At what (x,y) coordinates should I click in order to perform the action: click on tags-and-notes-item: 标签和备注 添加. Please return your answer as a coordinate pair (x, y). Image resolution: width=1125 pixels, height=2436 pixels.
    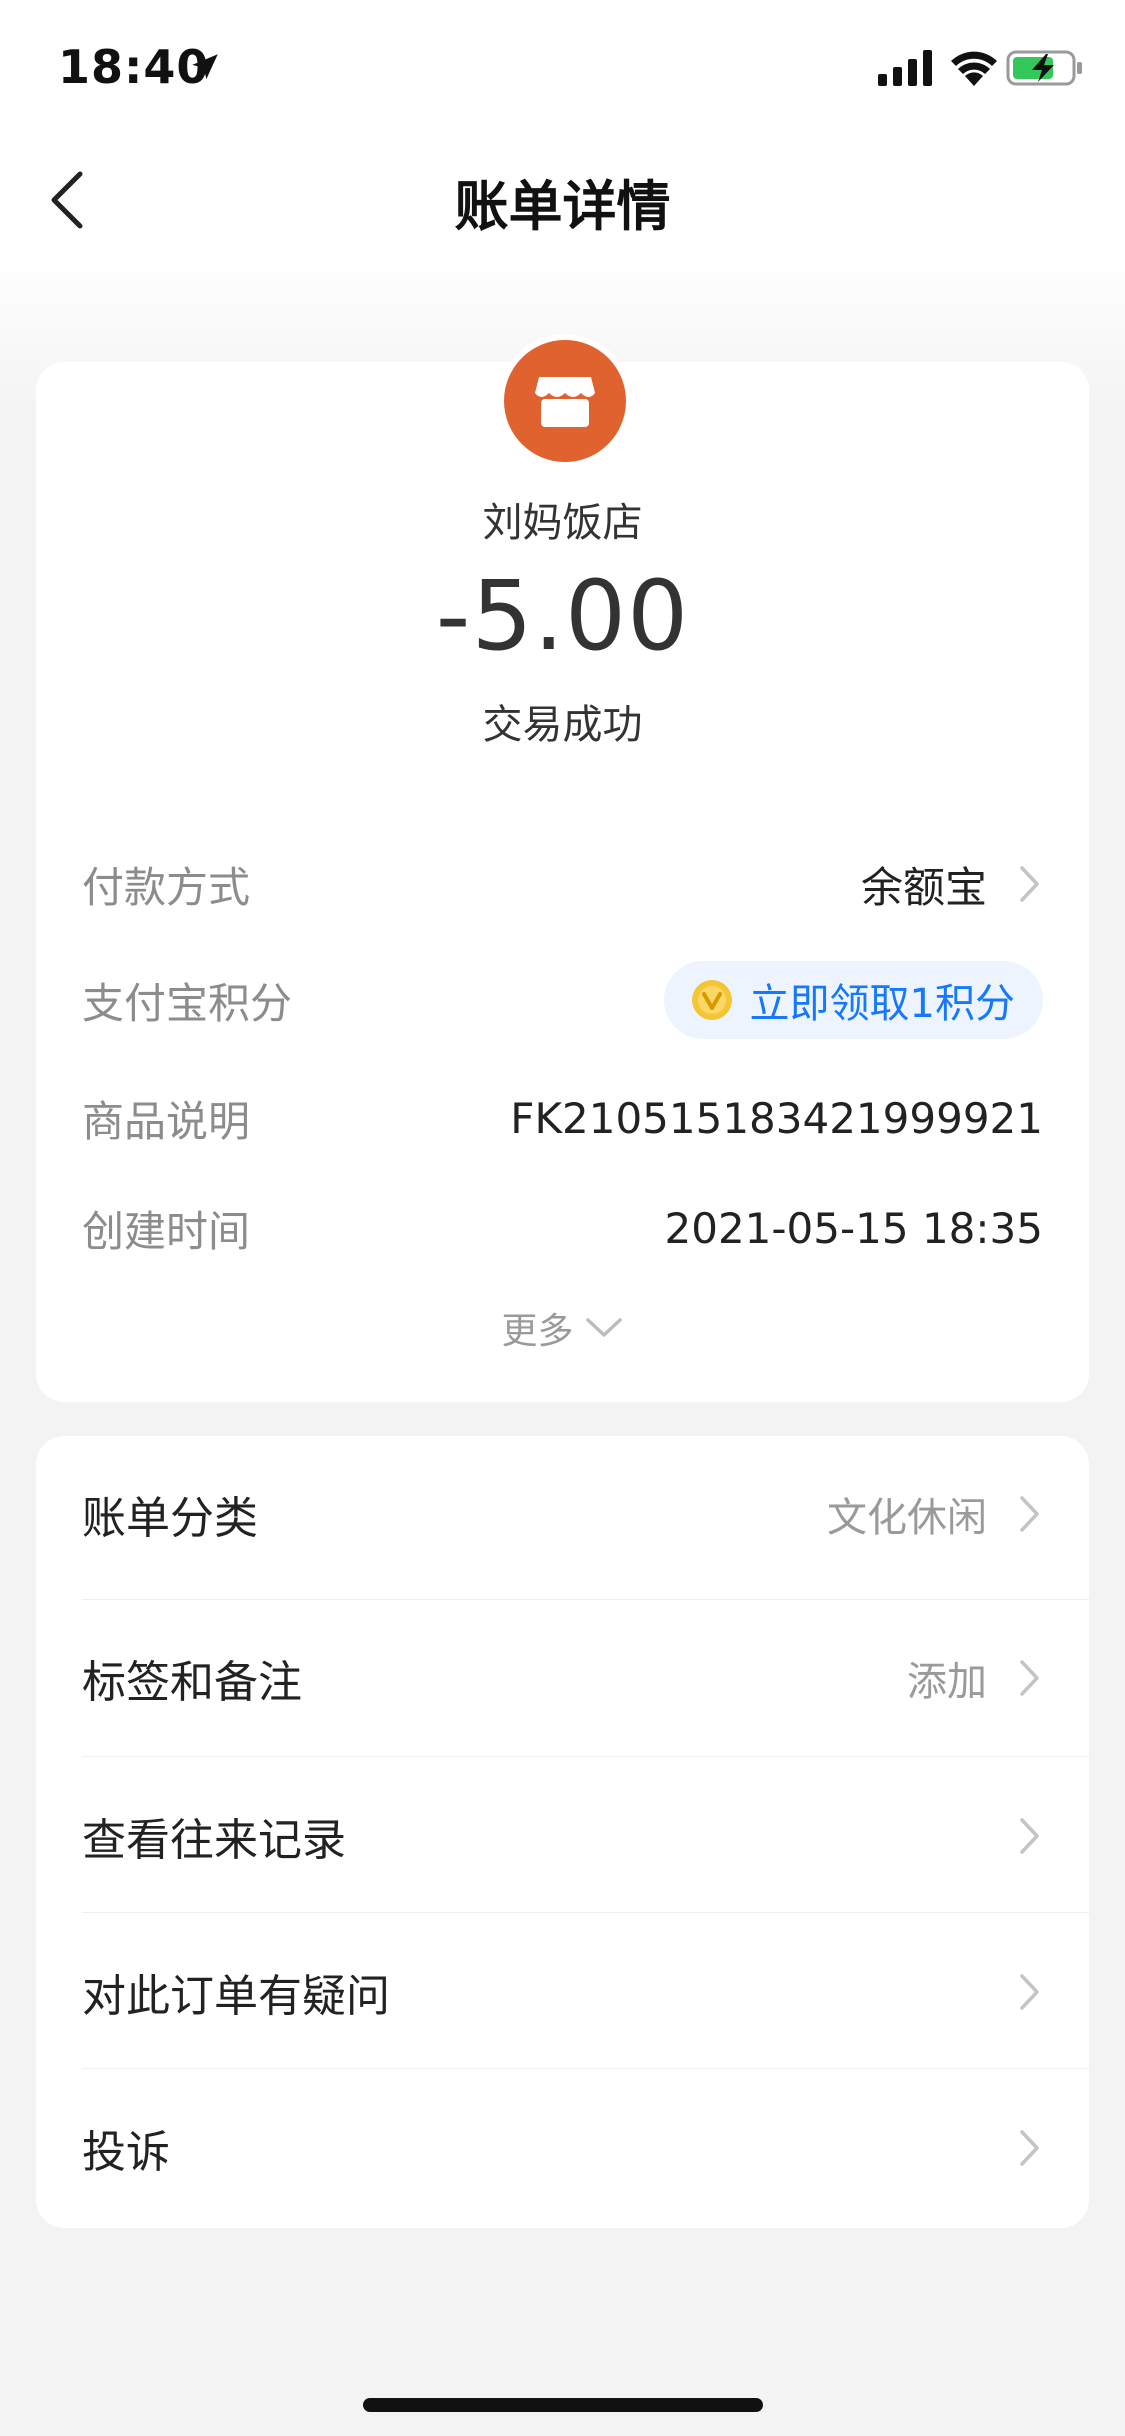
    Looking at the image, I should click on (562, 1678).